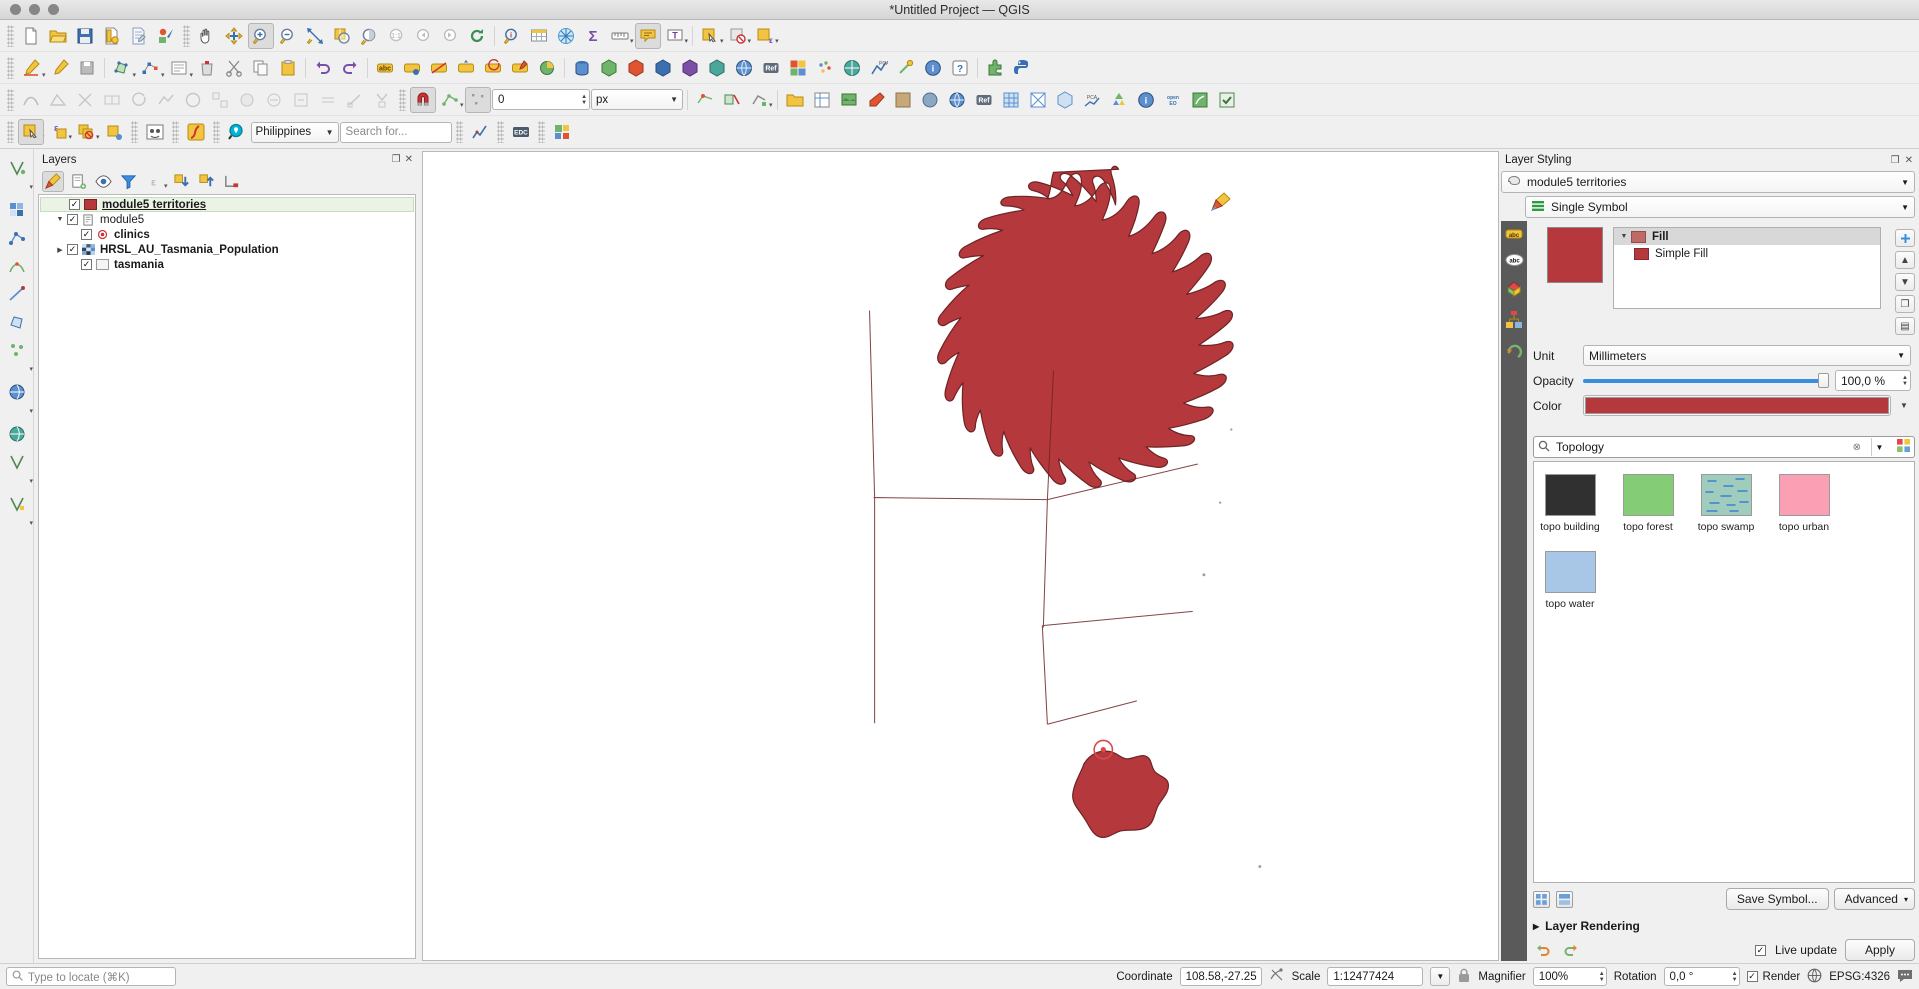 The image size is (1919, 989). Describe the element at coordinates (369, 36) in the screenshot. I see `zoom-to-layer-icon` at that location.